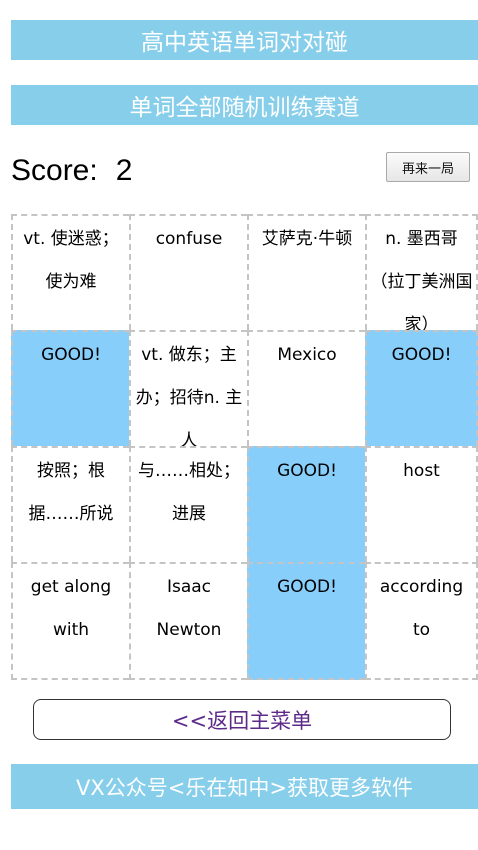  What do you see at coordinates (188, 388) in the screenshot?
I see `grid-cell-6: vt. 做东；主办；招待n. 主人` at bounding box center [188, 388].